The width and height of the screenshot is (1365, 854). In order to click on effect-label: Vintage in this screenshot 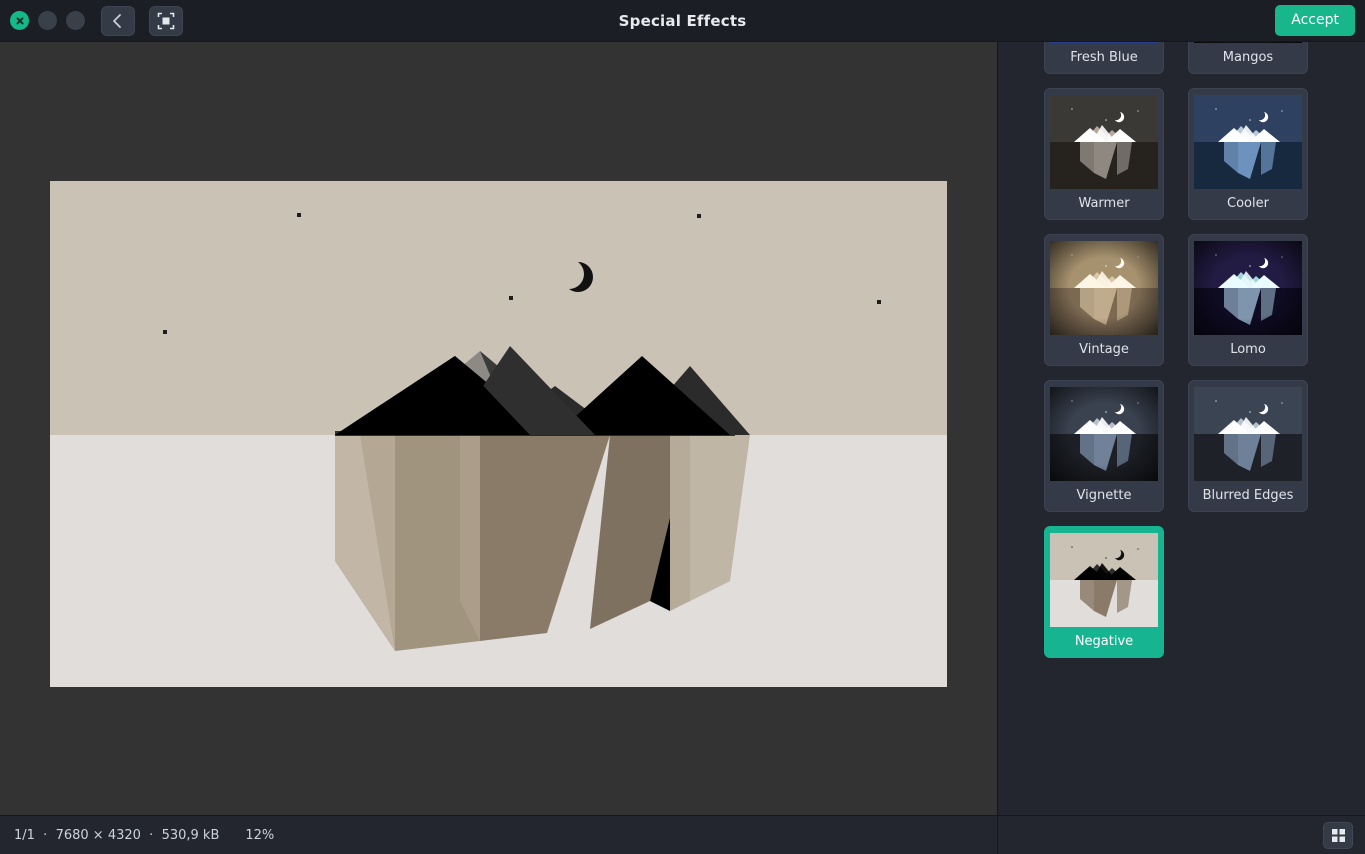, I will do `click(1104, 349)`.